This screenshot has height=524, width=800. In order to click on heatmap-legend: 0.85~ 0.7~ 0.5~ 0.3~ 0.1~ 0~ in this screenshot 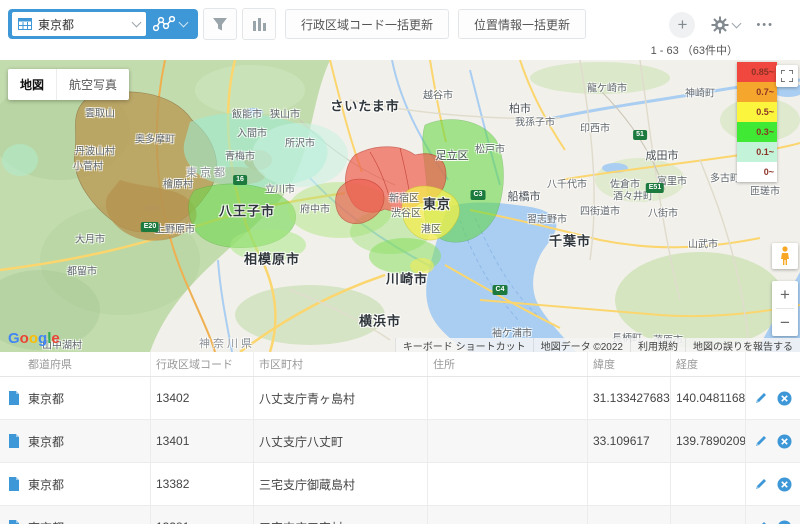, I will do `click(757, 122)`.